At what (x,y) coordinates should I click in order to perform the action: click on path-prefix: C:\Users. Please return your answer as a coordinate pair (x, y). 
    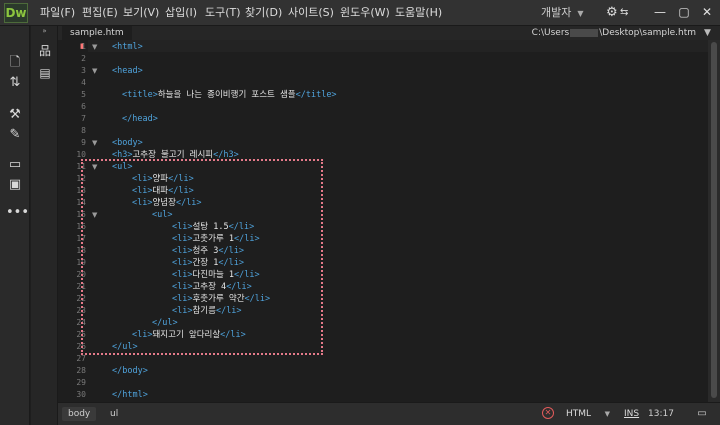
    Looking at the image, I should click on (550, 33).